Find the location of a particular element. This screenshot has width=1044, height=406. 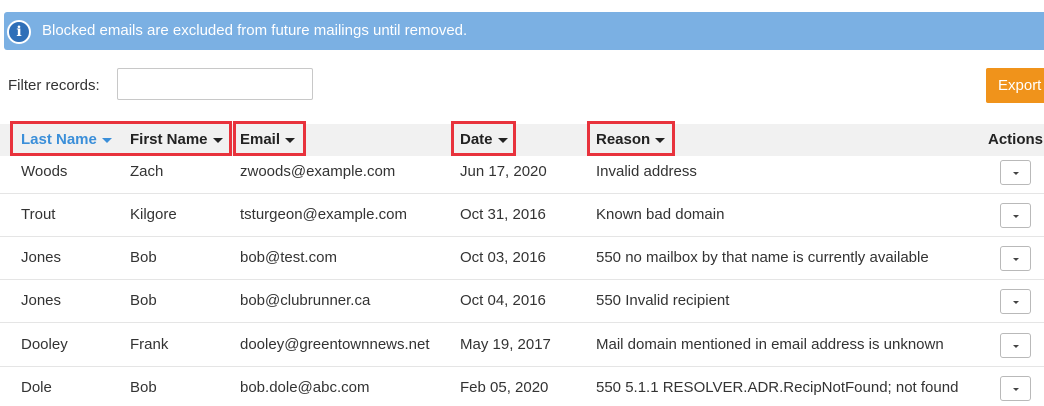

filter-input is located at coordinates (215, 84).